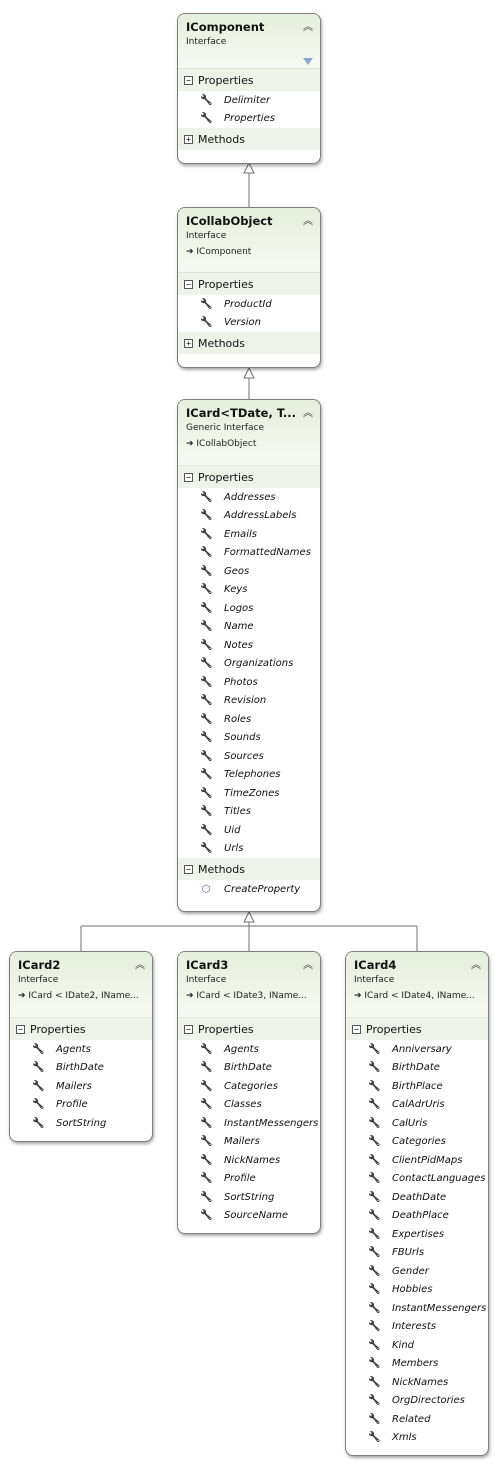 The height and width of the screenshot is (1467, 500). What do you see at coordinates (417, 1234) in the screenshot?
I see `member-item: 🔧 Expertises` at bounding box center [417, 1234].